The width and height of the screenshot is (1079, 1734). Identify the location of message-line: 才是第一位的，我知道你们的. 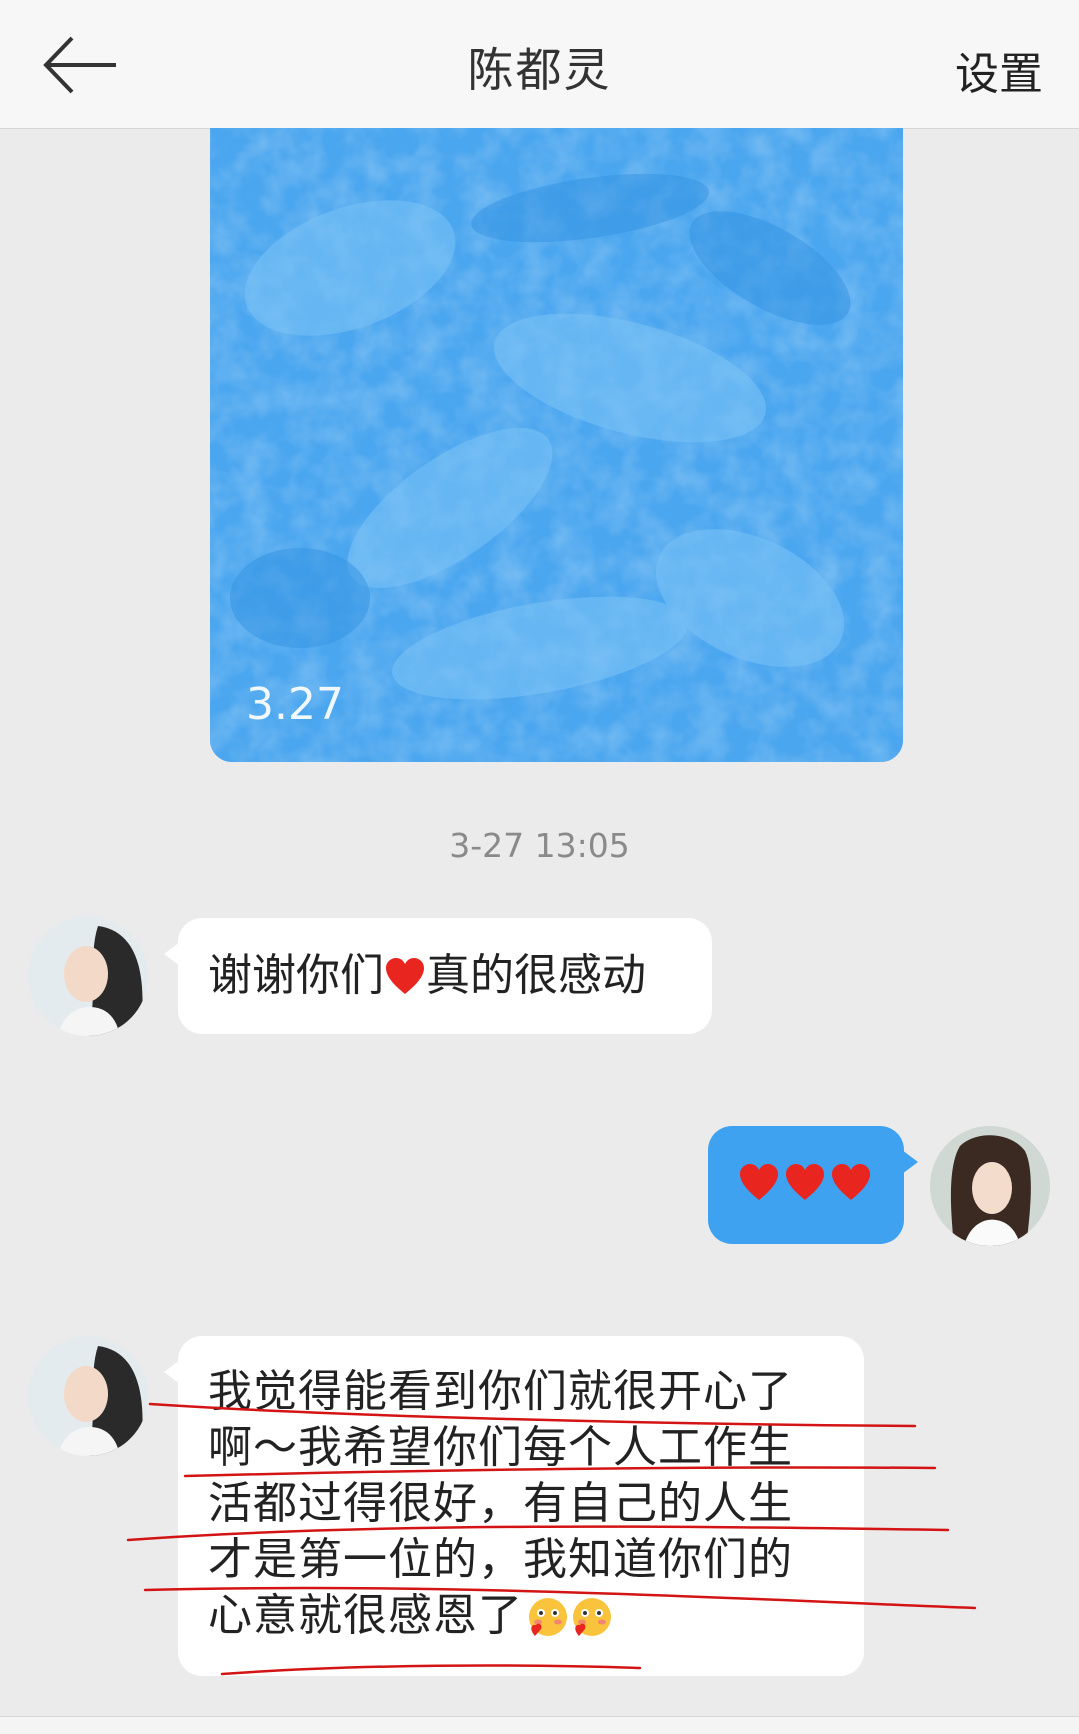
(500, 1559).